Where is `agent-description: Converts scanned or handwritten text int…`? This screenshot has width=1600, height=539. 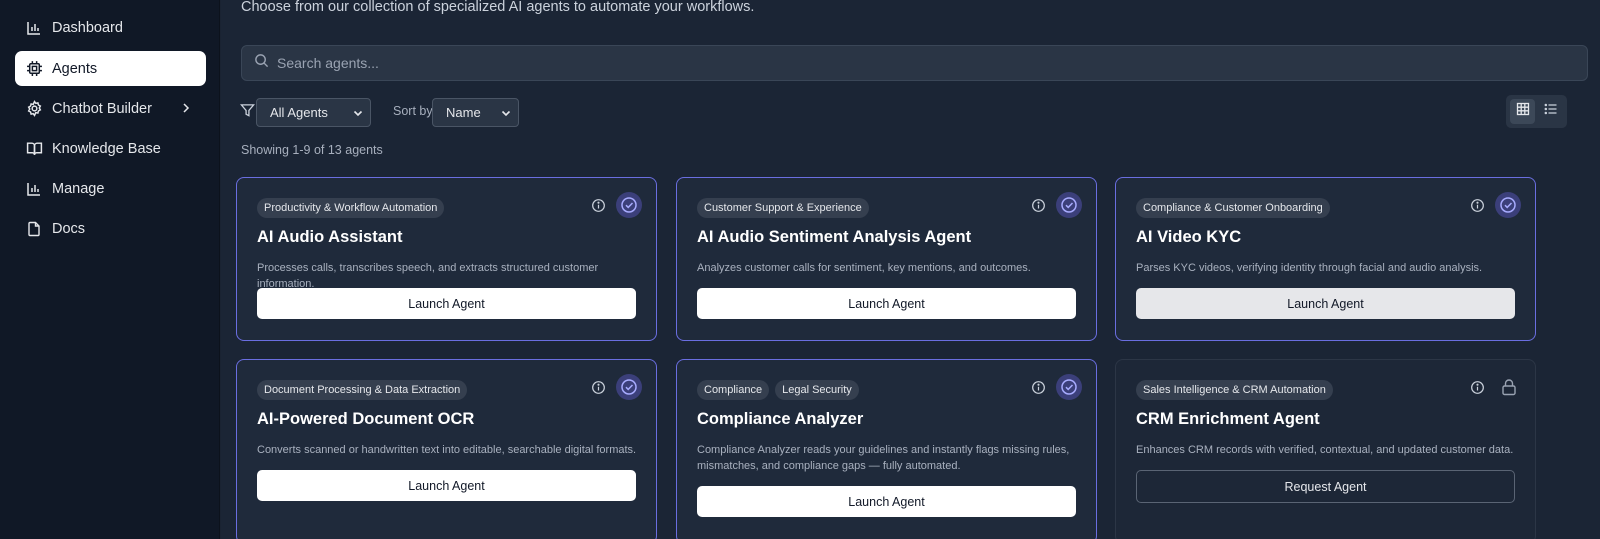 agent-description: Converts scanned or handwritten text int… is located at coordinates (447, 450).